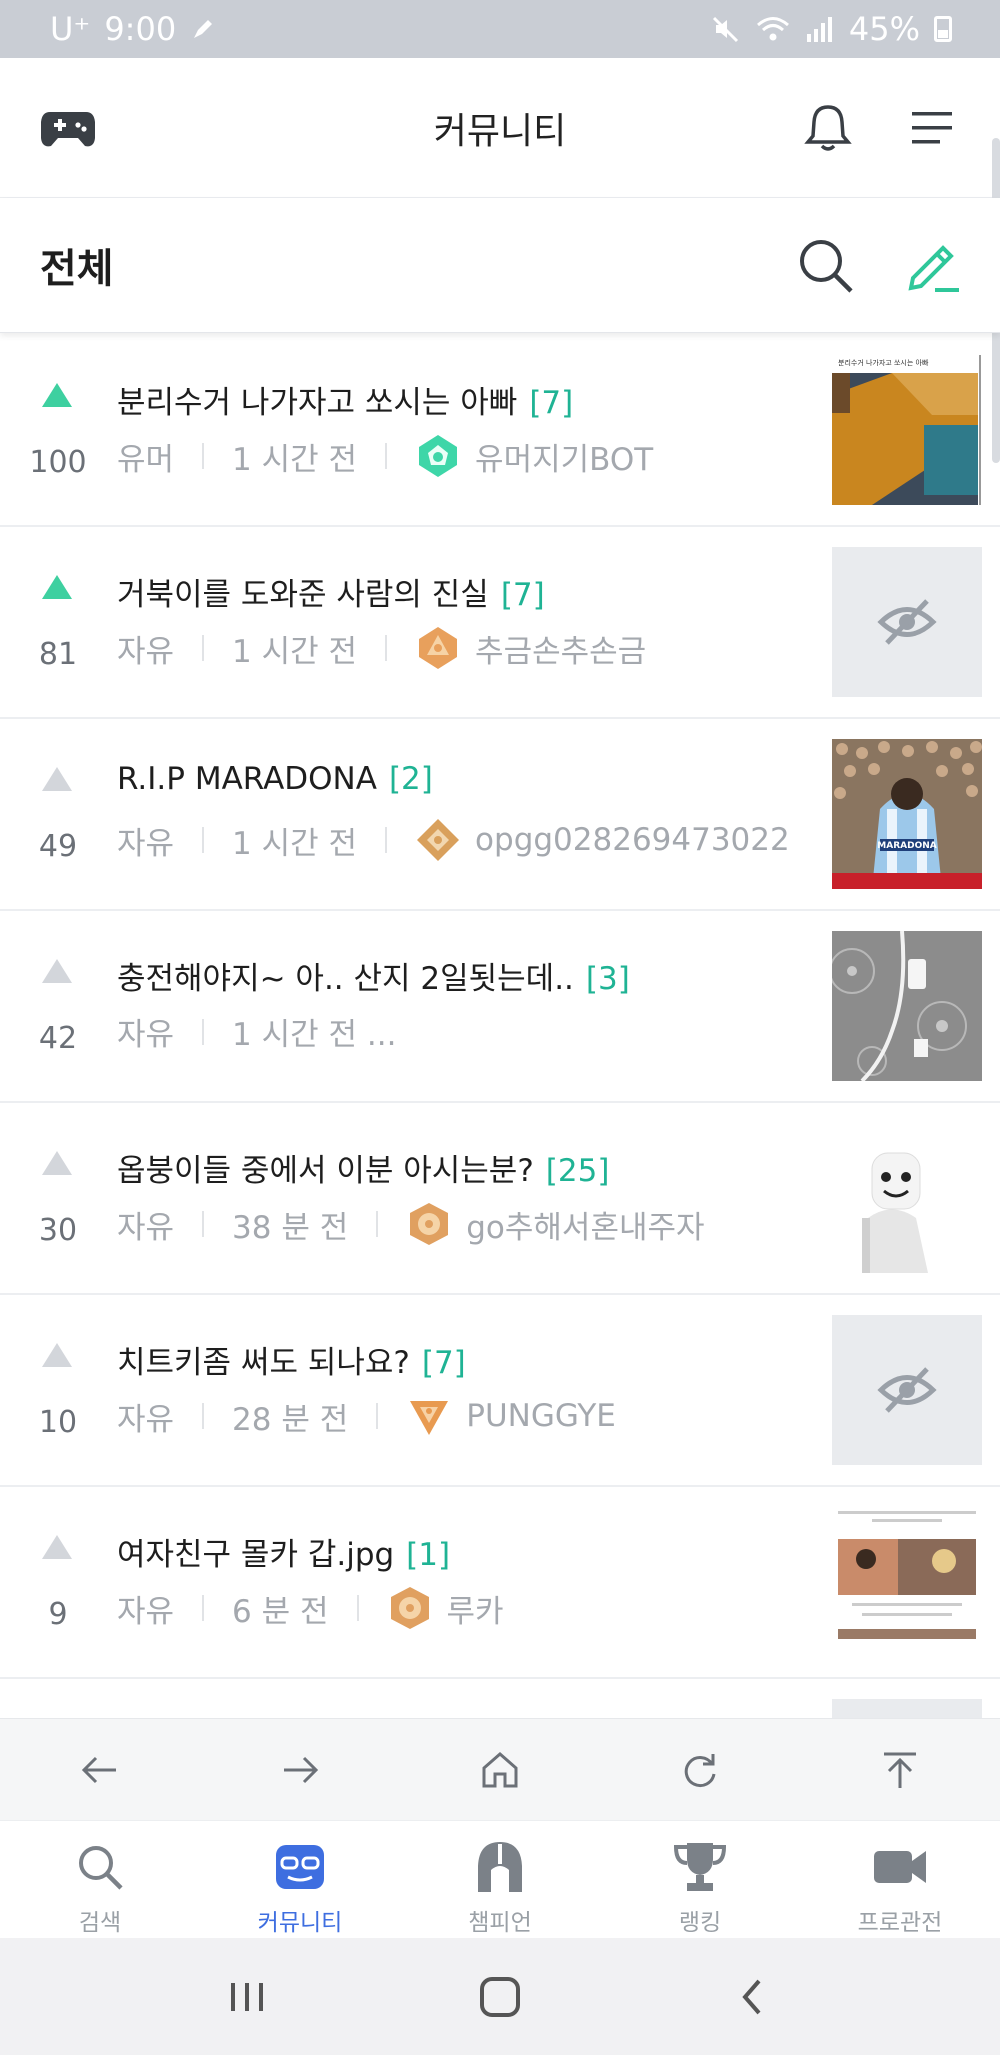 This screenshot has height=2055, width=1000. What do you see at coordinates (146, 459) in the screenshot?
I see `post-category: 유머` at bounding box center [146, 459].